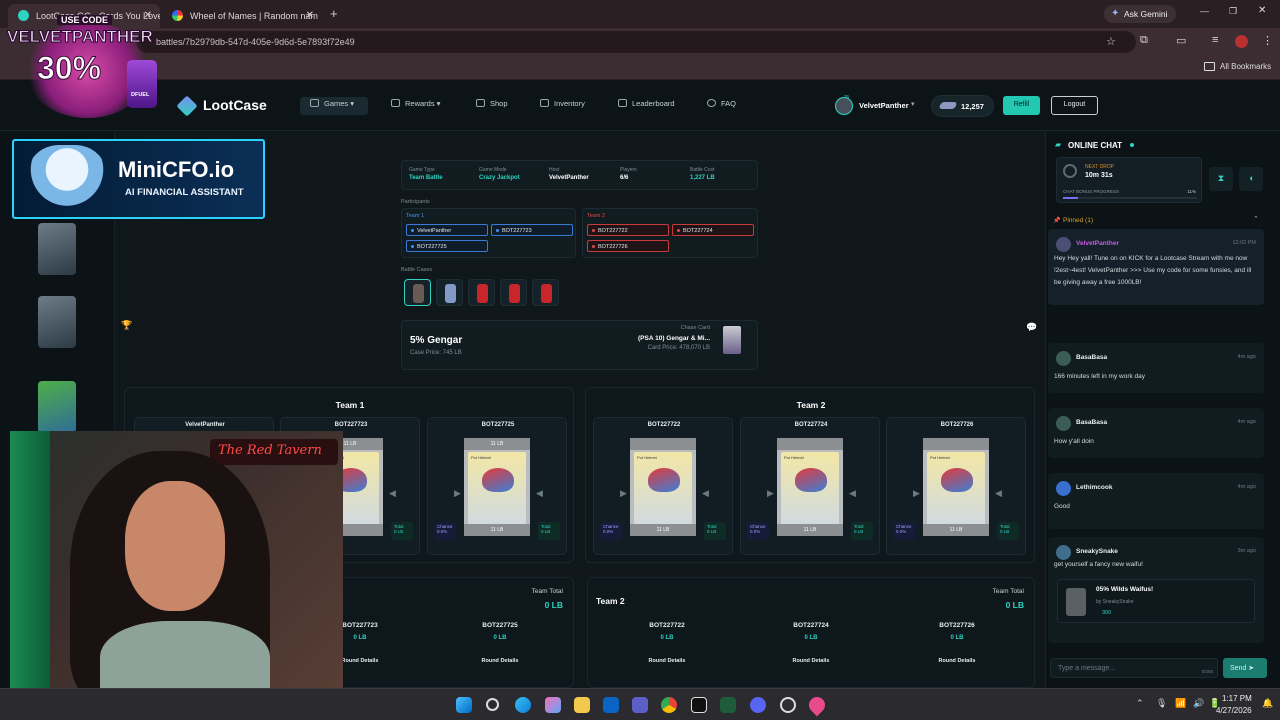 This screenshot has width=1280, height=720. Describe the element at coordinates (758, 705) in the screenshot. I see `discord-icon` at that location.